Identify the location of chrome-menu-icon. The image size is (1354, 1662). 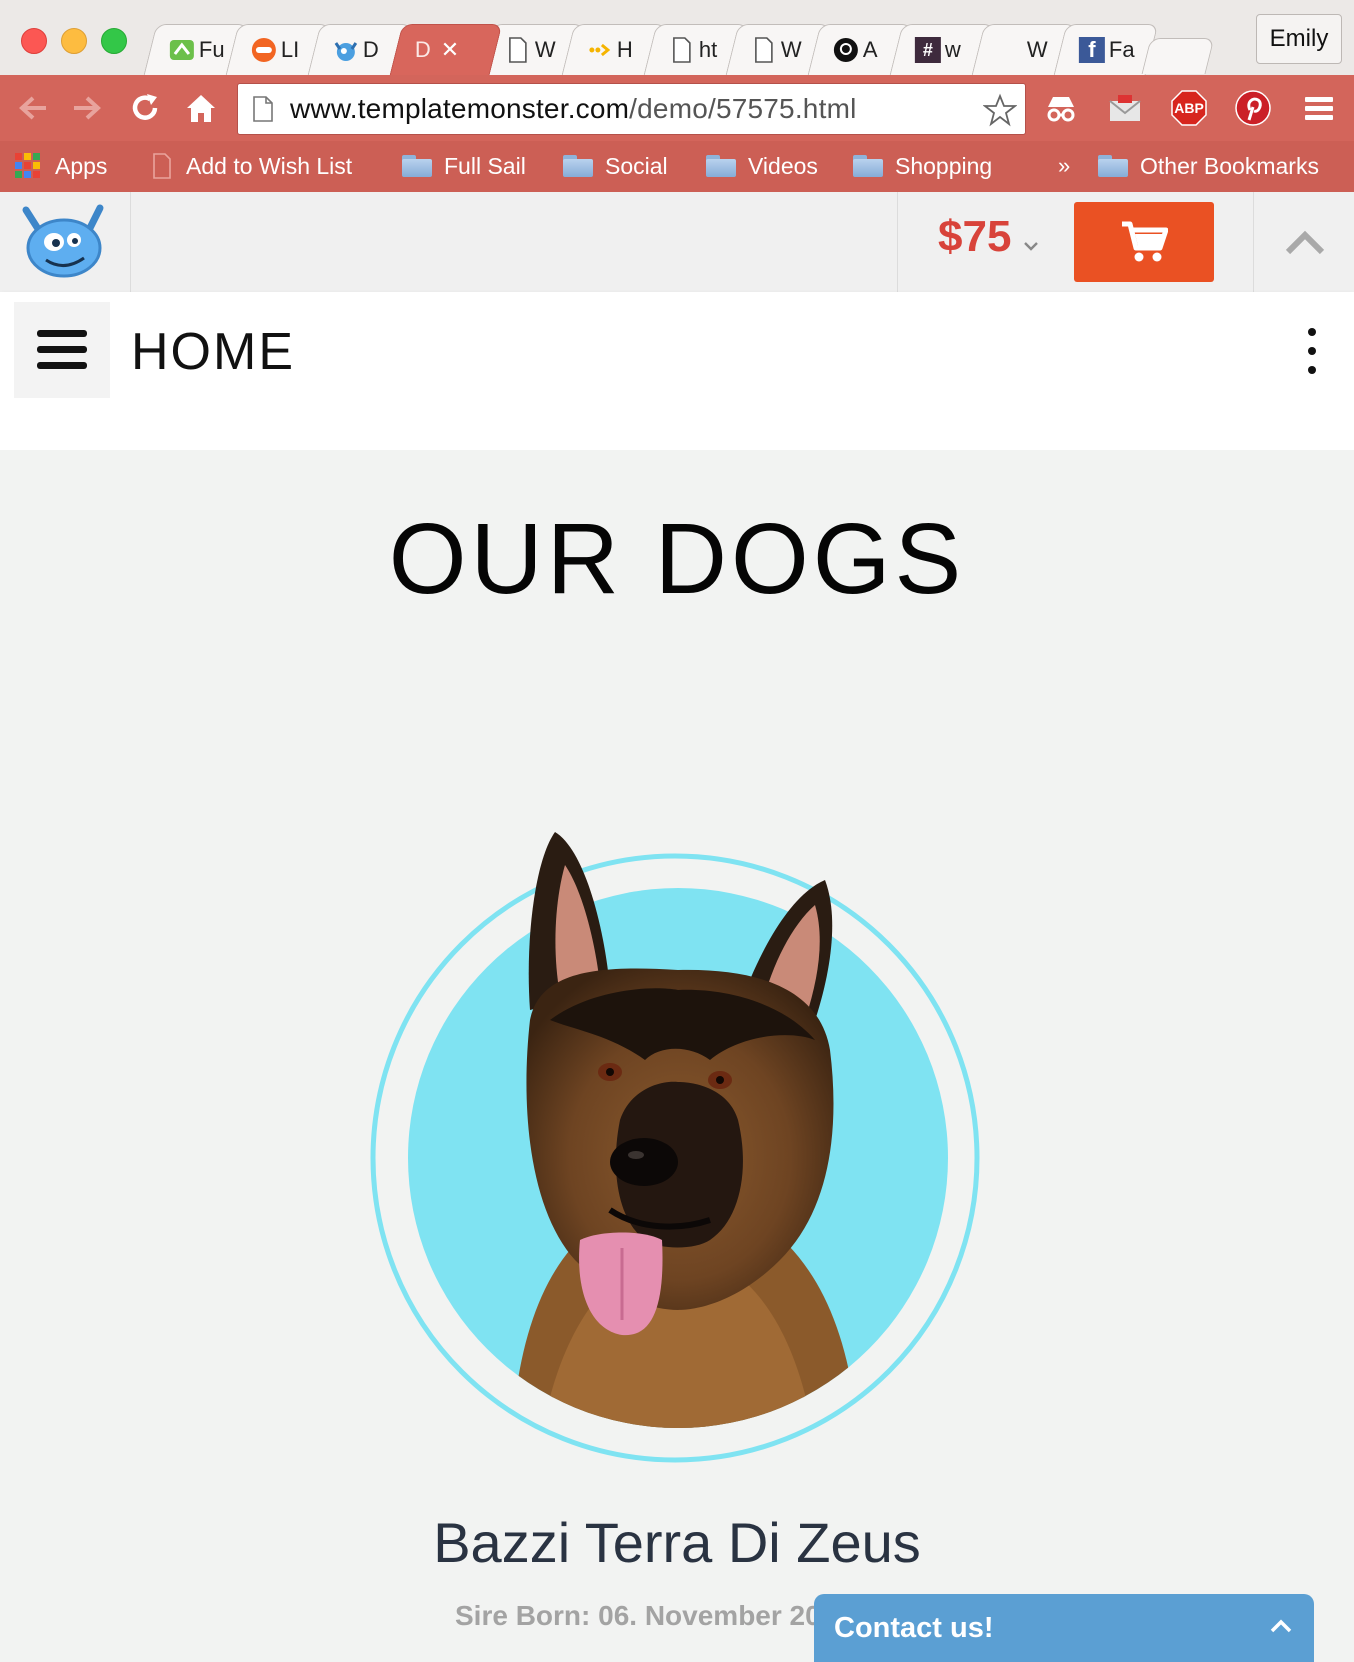
(1319, 108).